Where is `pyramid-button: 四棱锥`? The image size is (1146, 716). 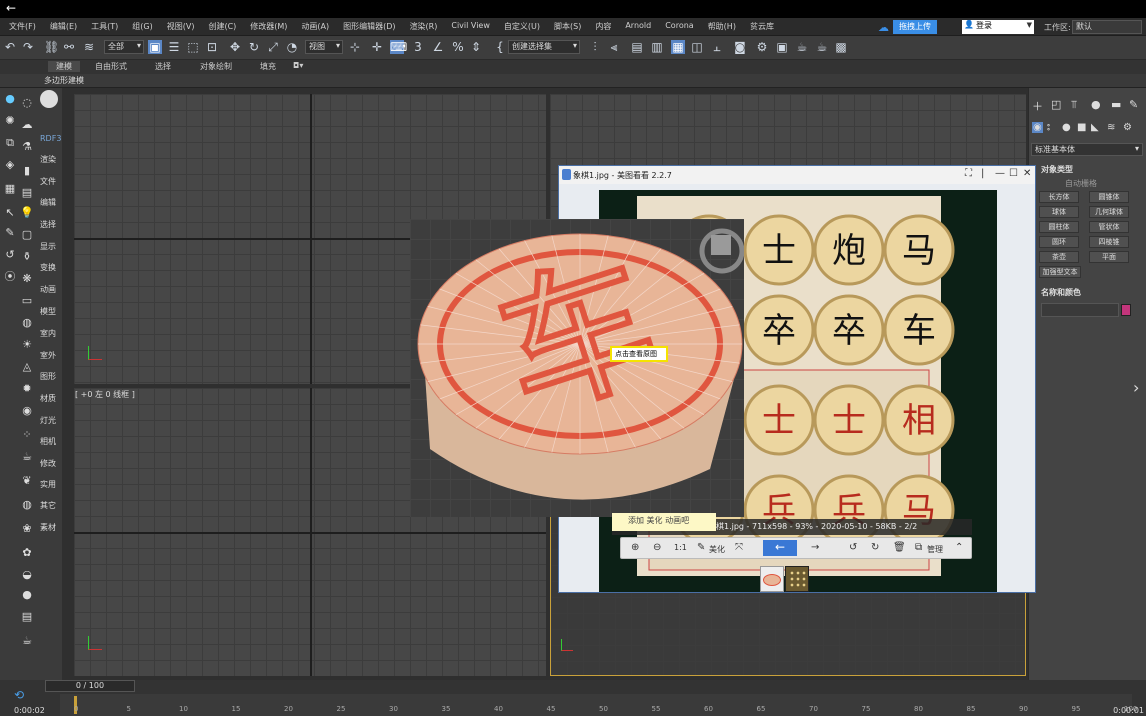
pyramid-button: 四棱锥 is located at coordinates (1109, 242).